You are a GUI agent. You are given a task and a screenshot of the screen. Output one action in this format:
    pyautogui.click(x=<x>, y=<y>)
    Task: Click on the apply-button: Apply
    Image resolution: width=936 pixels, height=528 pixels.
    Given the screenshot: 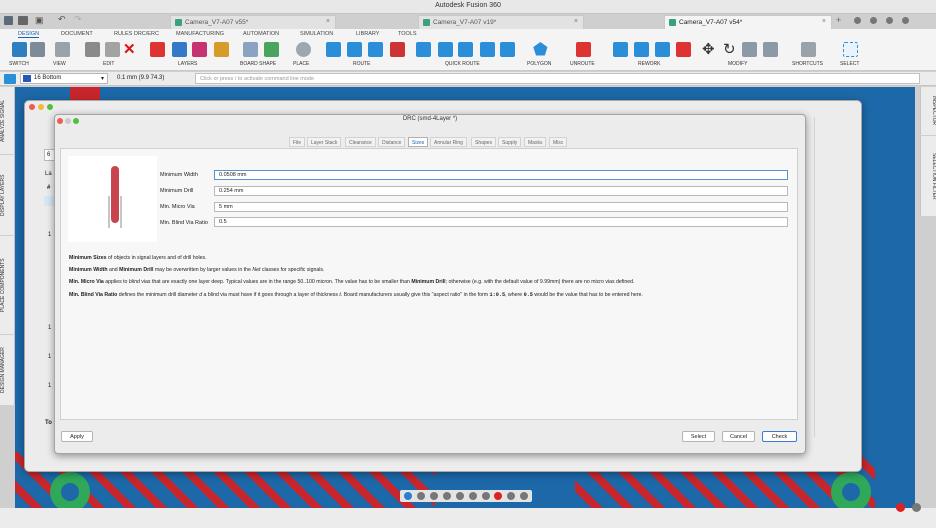 What is the action you would take?
    pyautogui.click(x=77, y=436)
    